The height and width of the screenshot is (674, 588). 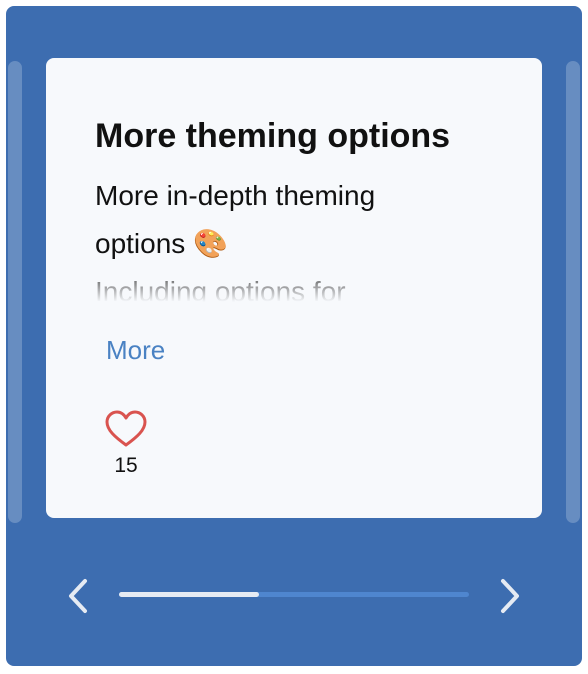 What do you see at coordinates (294, 594) in the screenshot?
I see `carousel-progress-track` at bounding box center [294, 594].